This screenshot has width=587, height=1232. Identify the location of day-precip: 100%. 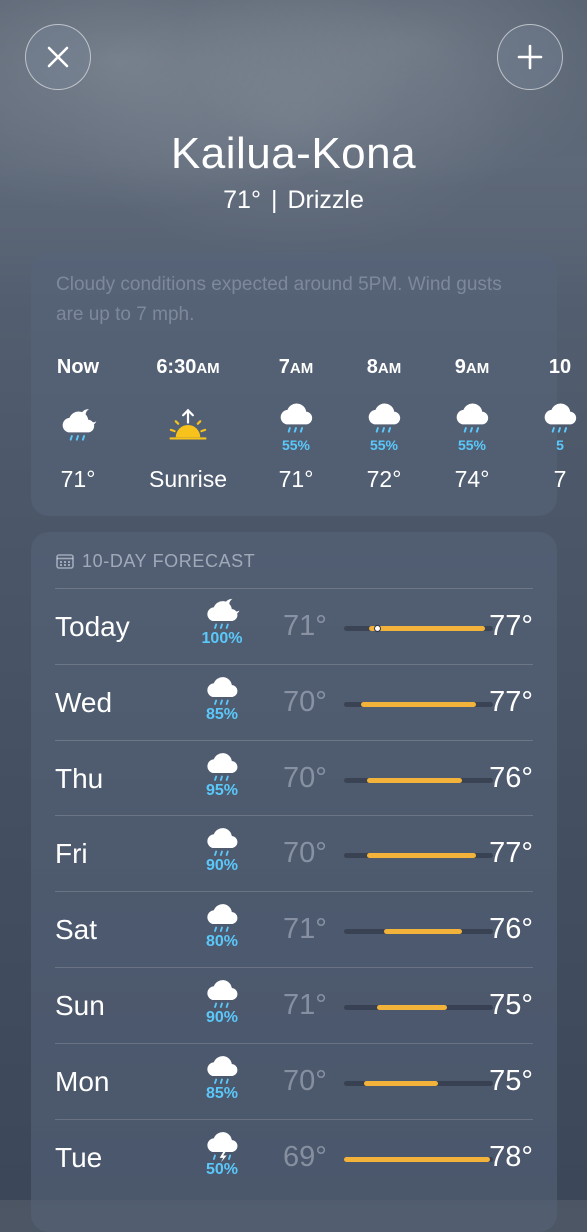
(222, 638).